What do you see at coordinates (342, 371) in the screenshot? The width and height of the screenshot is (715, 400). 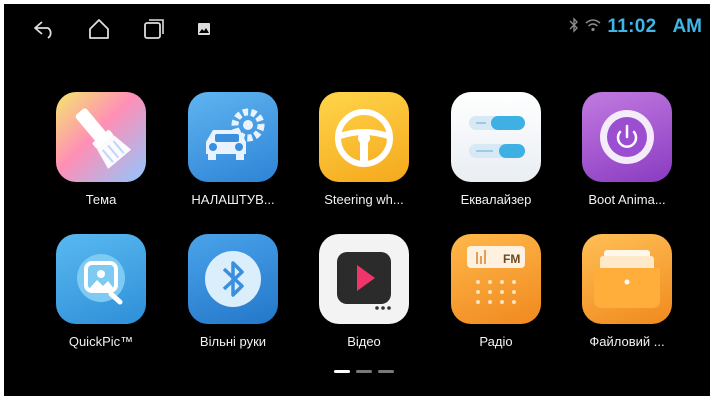 I see `page-dot-active` at bounding box center [342, 371].